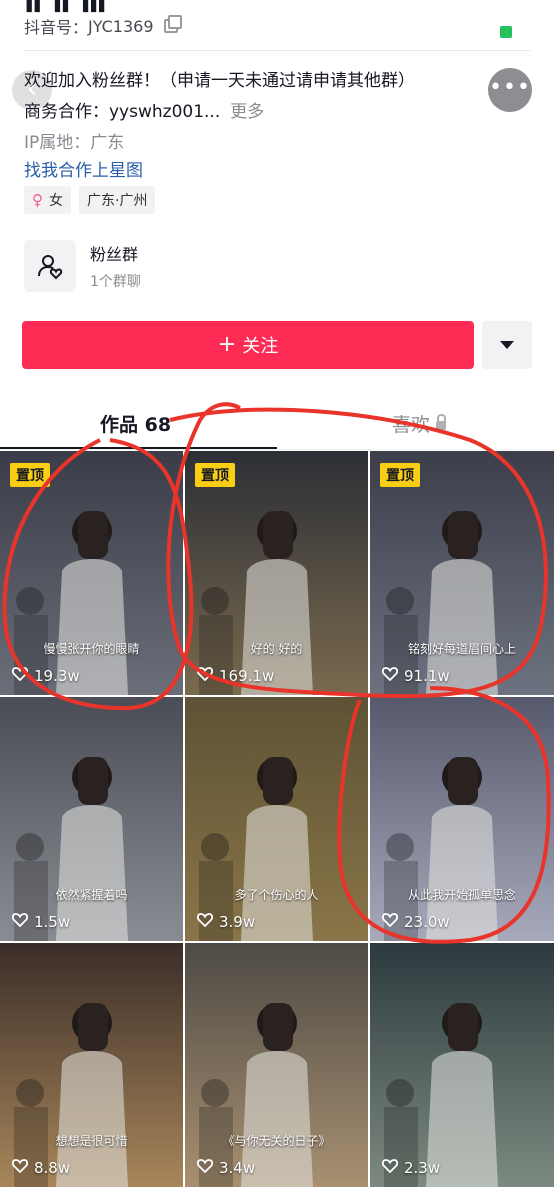 This screenshot has width=554, height=1199. Describe the element at coordinates (172, 24) in the screenshot. I see `copy-icon` at that location.